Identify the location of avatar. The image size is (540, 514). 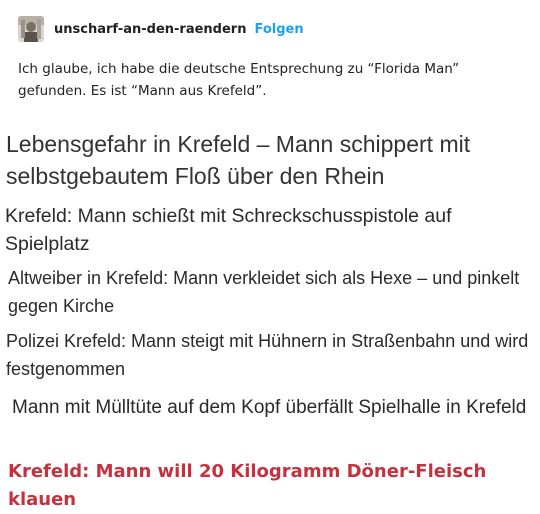
(31, 29).